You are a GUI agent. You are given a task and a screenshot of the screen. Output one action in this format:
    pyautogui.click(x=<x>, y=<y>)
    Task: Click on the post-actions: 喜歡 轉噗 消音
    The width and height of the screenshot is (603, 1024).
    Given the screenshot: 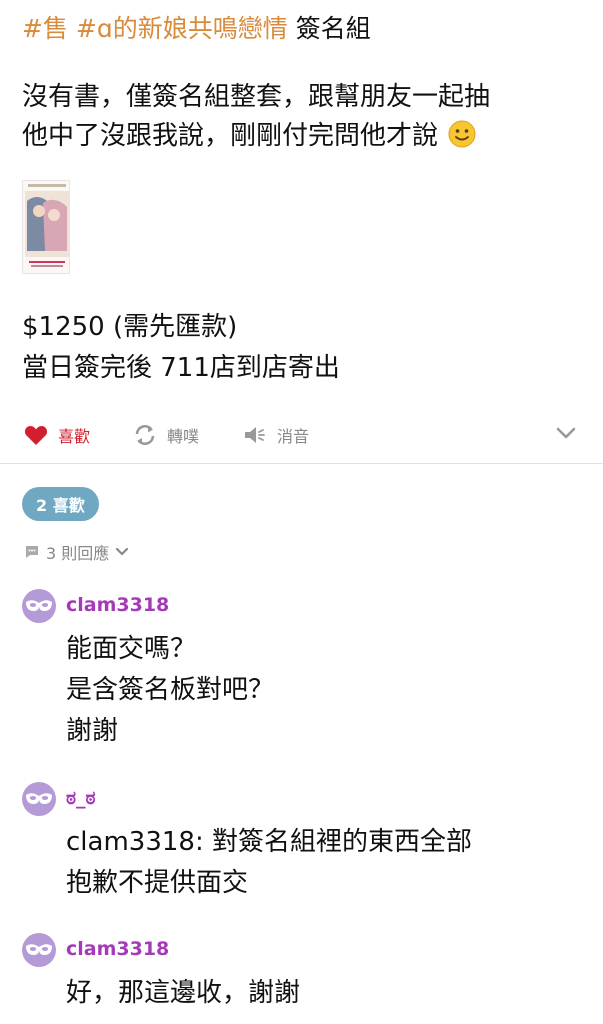 What is the action you would take?
    pyautogui.click(x=301, y=435)
    